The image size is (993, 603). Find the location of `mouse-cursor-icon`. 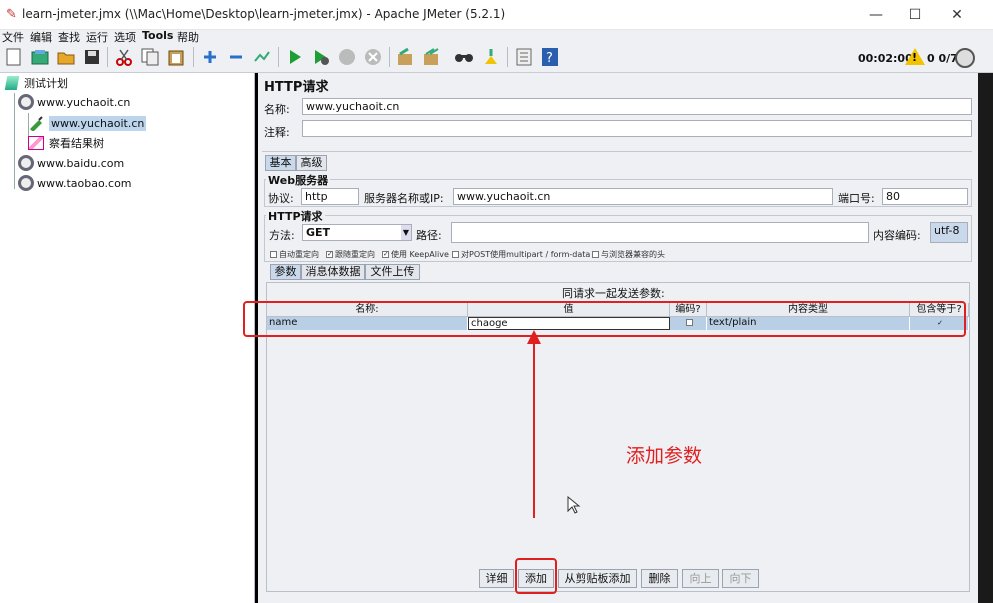

mouse-cursor-icon is located at coordinates (574, 505).